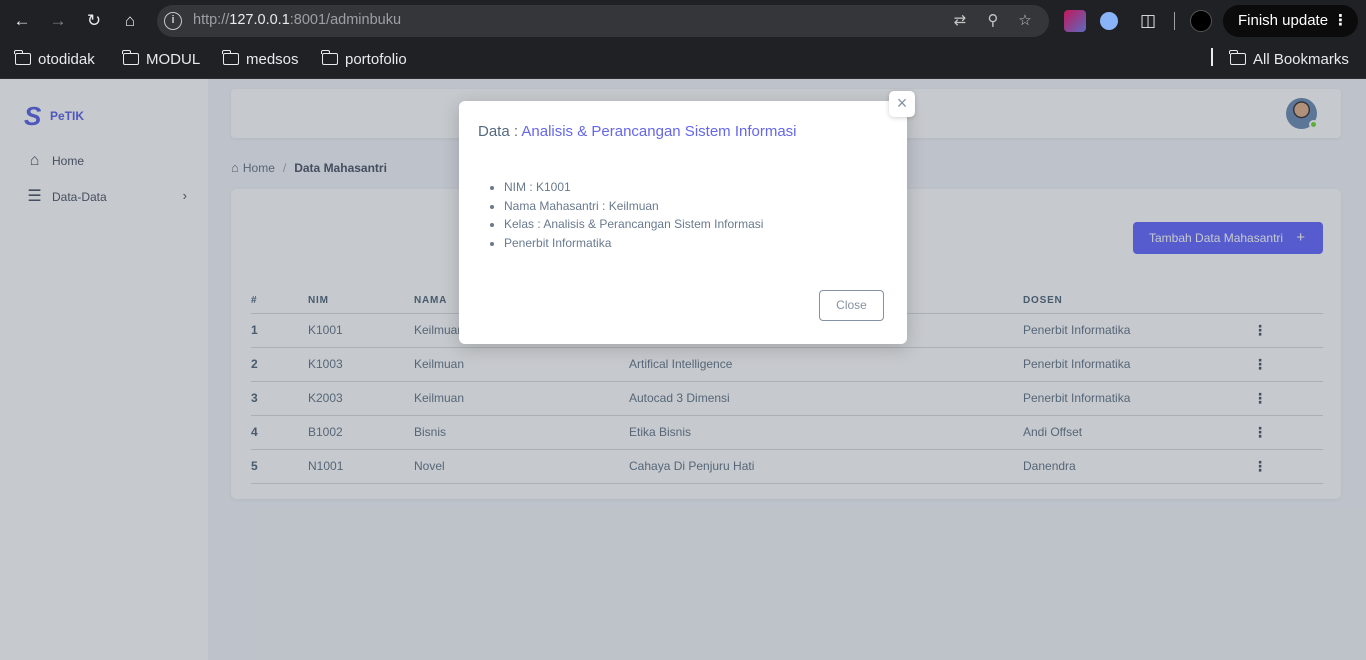 The image size is (1366, 660). I want to click on bookmark-medsos: medsos, so click(260, 60).